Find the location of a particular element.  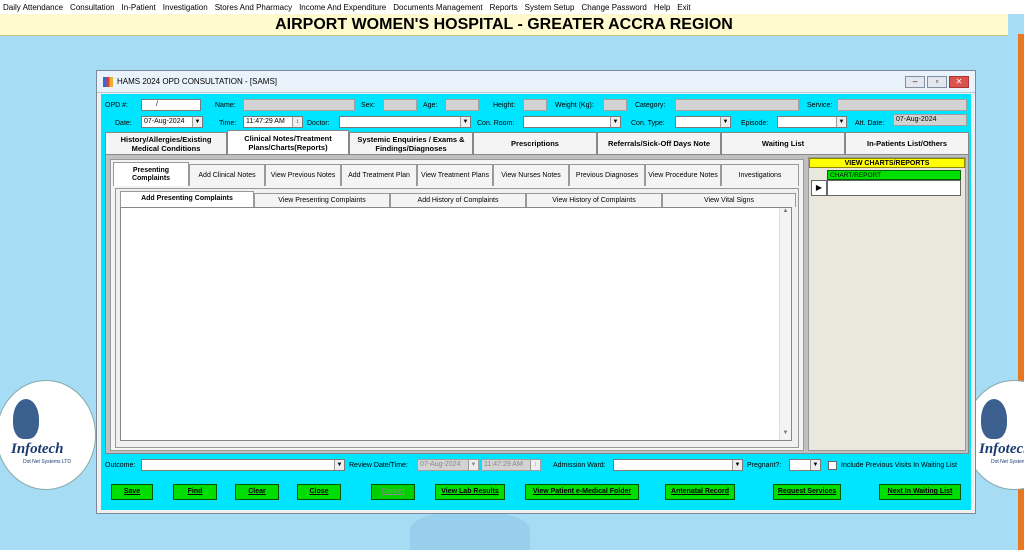

review-date-field: 07-Aug-2024 ▼ is located at coordinates (448, 465).